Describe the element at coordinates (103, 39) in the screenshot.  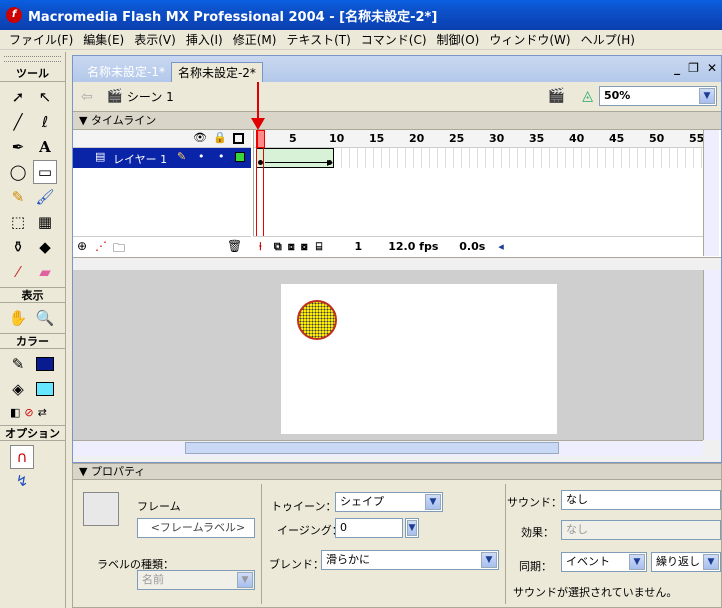
I see `menu-edit: 編集(E)` at that location.